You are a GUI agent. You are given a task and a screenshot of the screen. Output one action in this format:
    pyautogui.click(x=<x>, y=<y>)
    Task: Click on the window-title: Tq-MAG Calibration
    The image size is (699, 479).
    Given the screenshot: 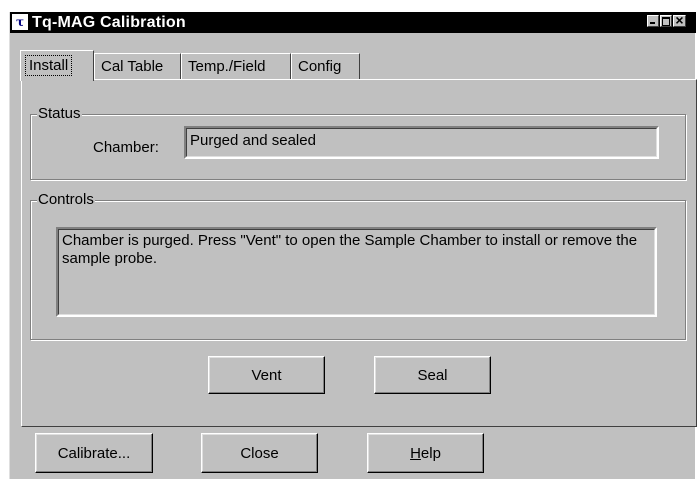 What is the action you would take?
    pyautogui.click(x=109, y=22)
    